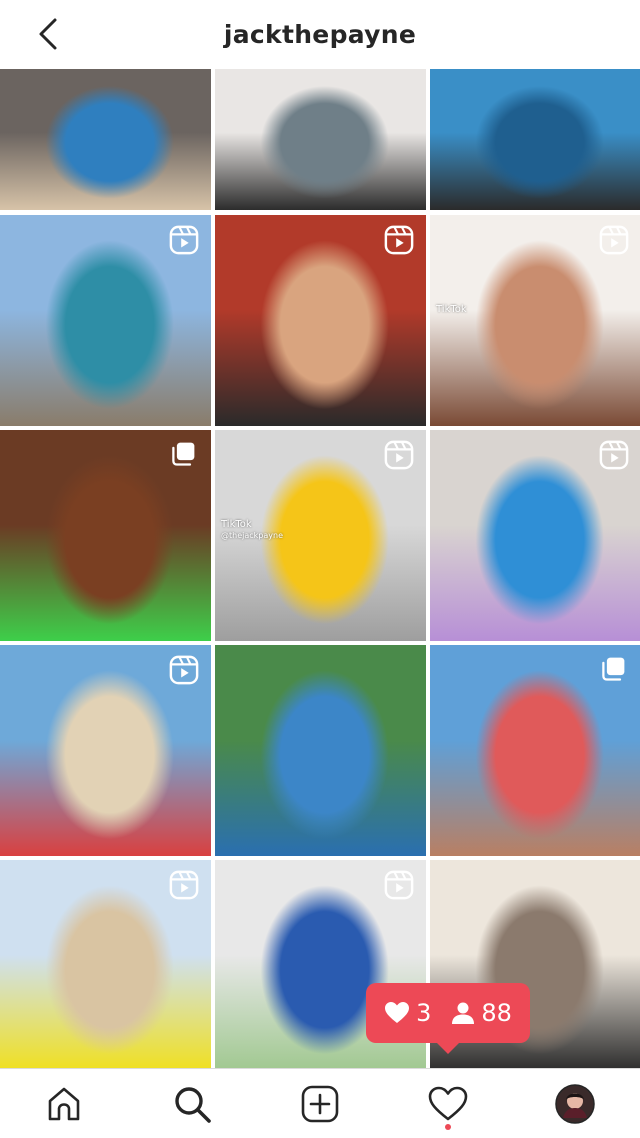 The height and width of the screenshot is (1138, 640). I want to click on profile-username: jackthepayne, so click(320, 34).